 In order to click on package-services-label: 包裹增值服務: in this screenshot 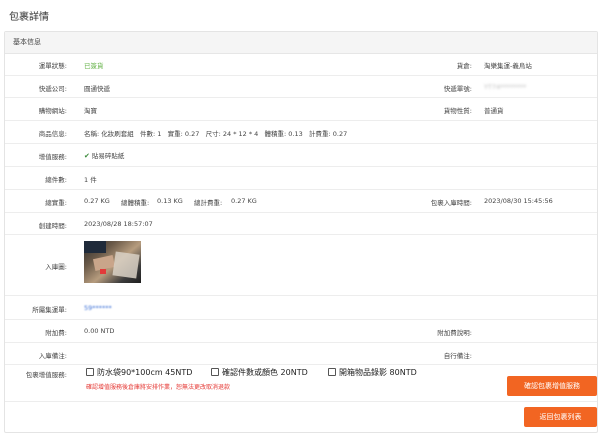, I will do `click(46, 375)`.